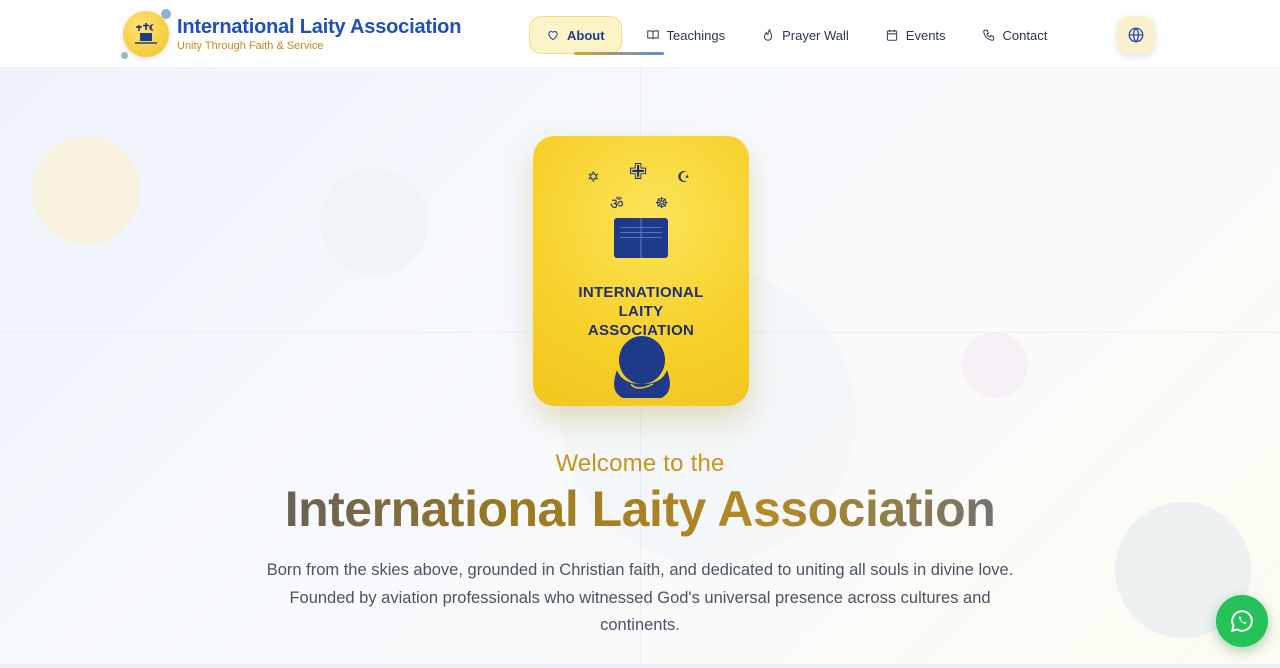 Image resolution: width=1280 pixels, height=668 pixels. I want to click on globe-icon, so click(1136, 35).